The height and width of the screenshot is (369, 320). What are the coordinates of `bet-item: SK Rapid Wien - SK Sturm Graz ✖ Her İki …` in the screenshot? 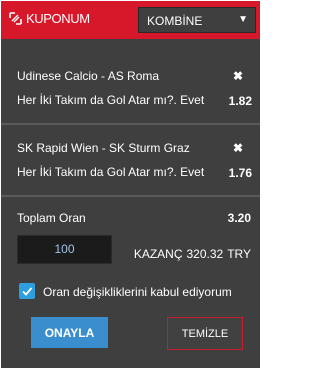 It's located at (130, 165).